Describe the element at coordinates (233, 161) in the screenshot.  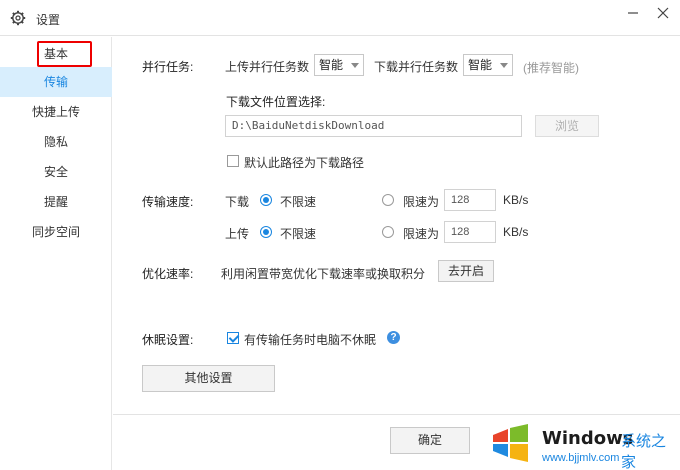
I see `default-path-checkbox` at that location.